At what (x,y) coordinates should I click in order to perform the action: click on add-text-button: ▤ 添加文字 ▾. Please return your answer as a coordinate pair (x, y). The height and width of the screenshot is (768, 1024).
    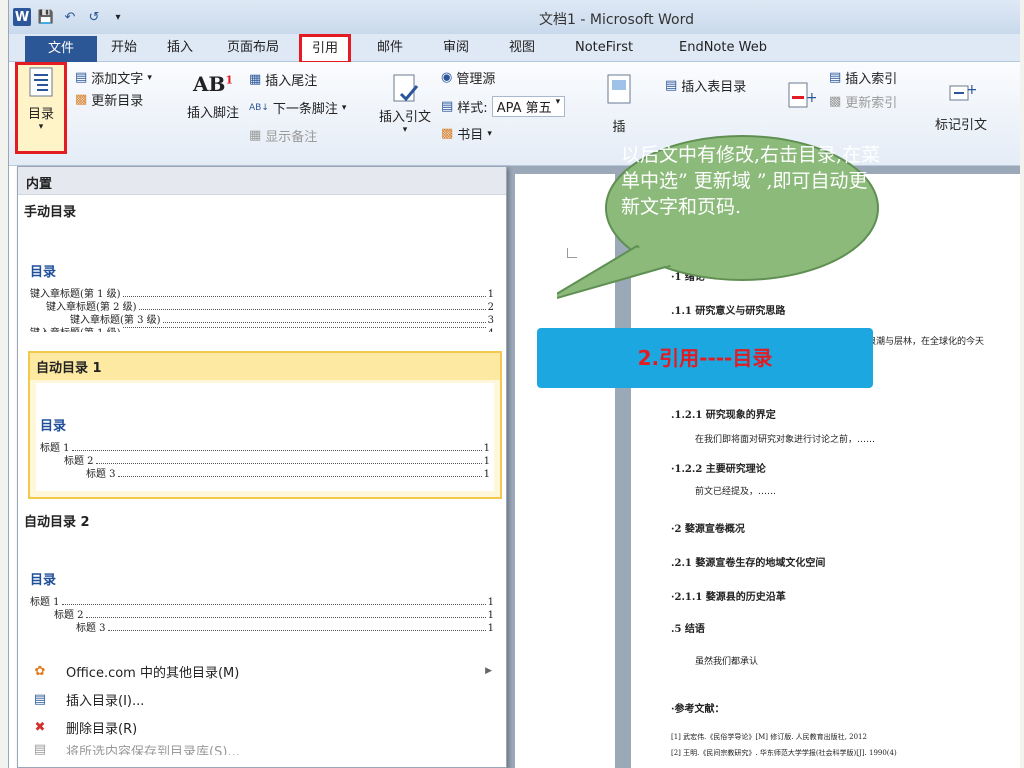
    Looking at the image, I should click on (113, 77).